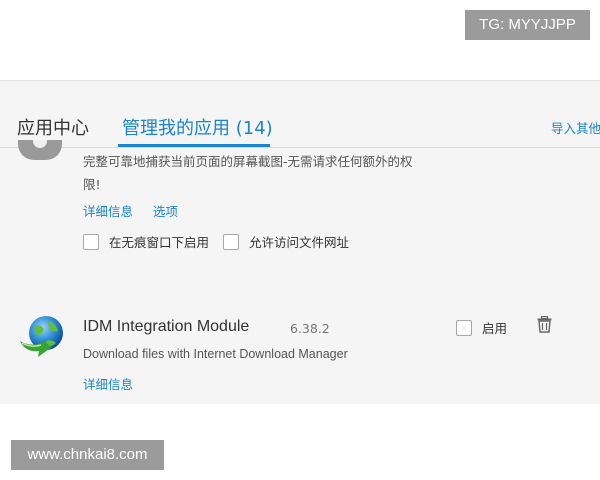  Describe the element at coordinates (165, 210) in the screenshot. I see `options-link: 选项` at that location.